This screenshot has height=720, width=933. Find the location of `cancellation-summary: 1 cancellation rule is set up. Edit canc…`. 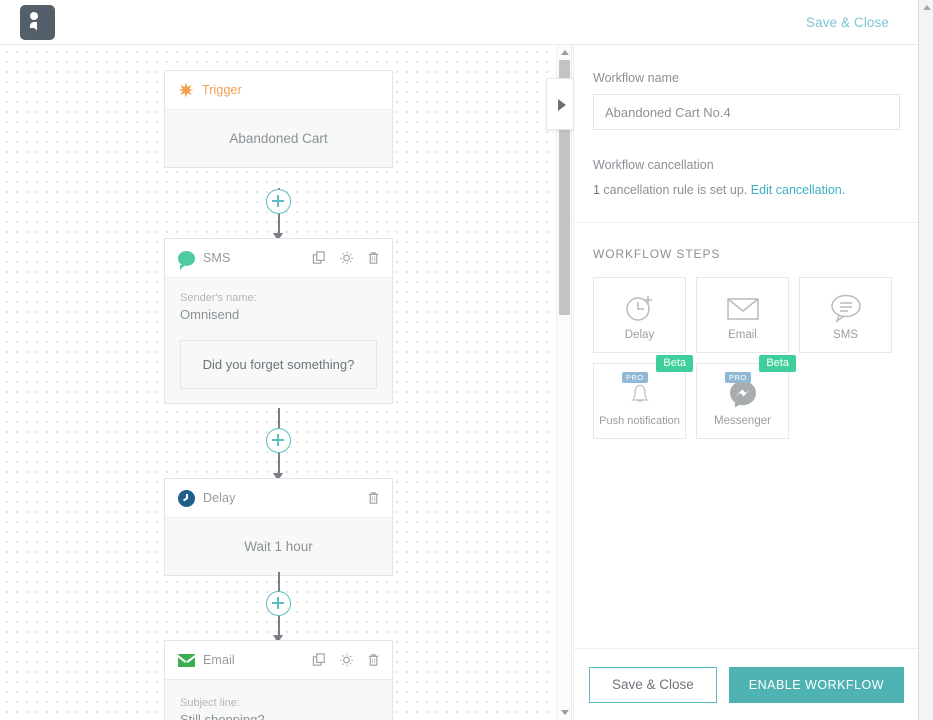

cancellation-summary: 1 cancellation rule is set up. Edit canc… is located at coordinates (746, 190).